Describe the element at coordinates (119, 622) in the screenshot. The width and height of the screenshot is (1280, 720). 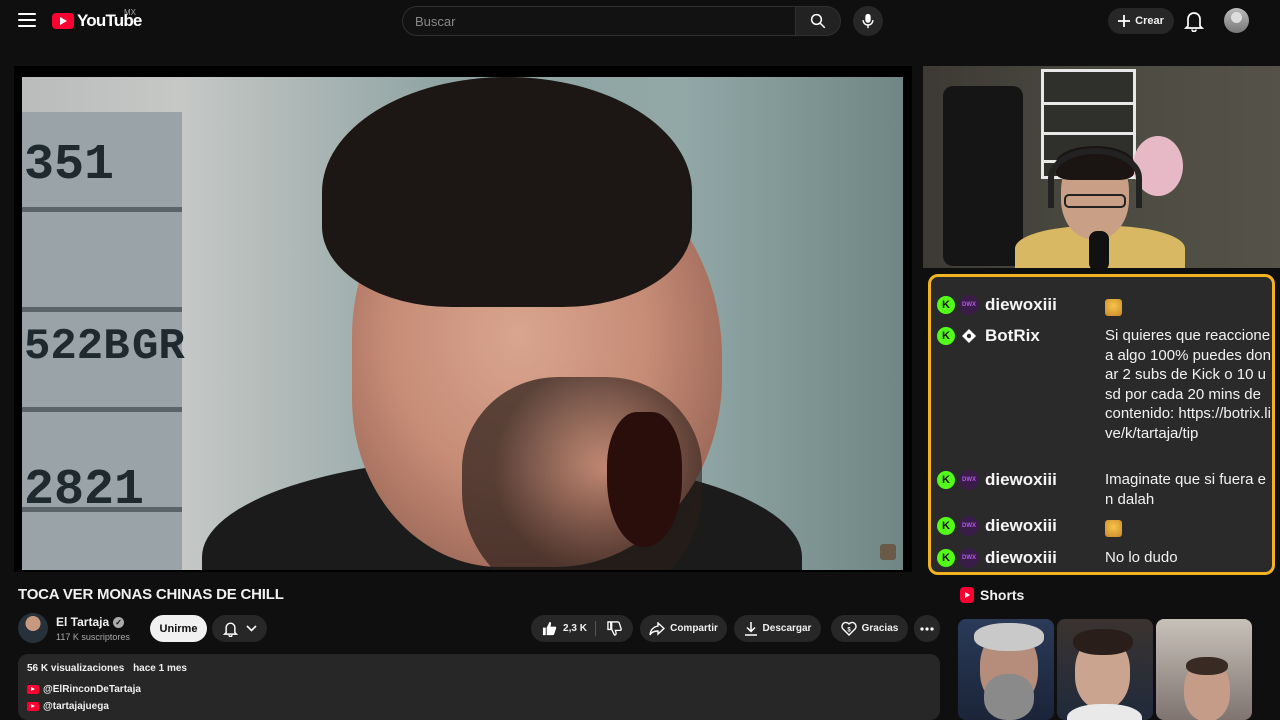
I see `verified-check-icon: ✓` at that location.